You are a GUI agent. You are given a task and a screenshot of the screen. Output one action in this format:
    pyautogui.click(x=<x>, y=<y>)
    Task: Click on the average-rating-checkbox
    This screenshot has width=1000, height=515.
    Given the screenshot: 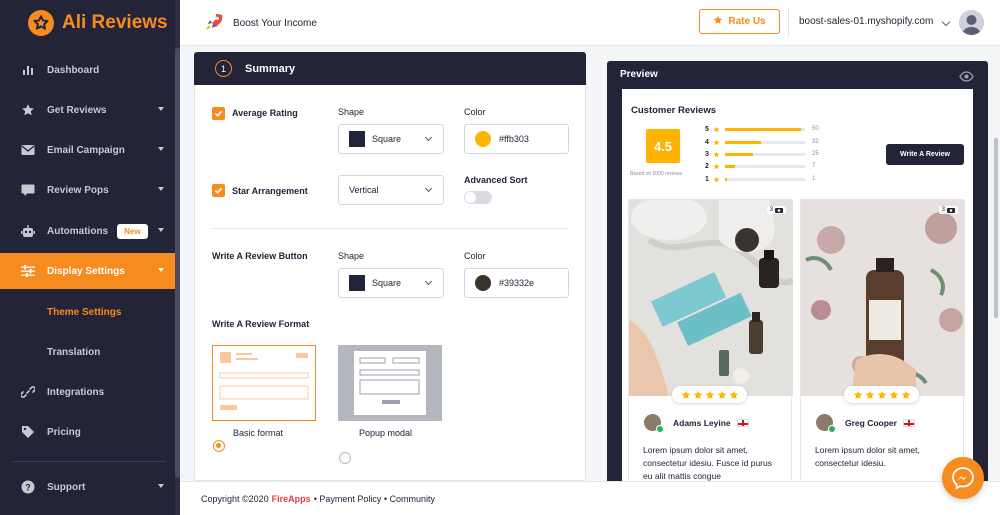 What is the action you would take?
    pyautogui.click(x=218, y=113)
    